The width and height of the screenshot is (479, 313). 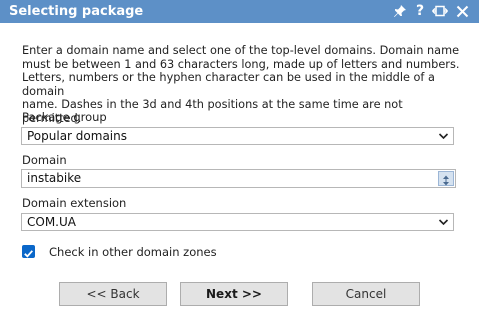 I want to click on up-down-arrows-icon, so click(x=446, y=180).